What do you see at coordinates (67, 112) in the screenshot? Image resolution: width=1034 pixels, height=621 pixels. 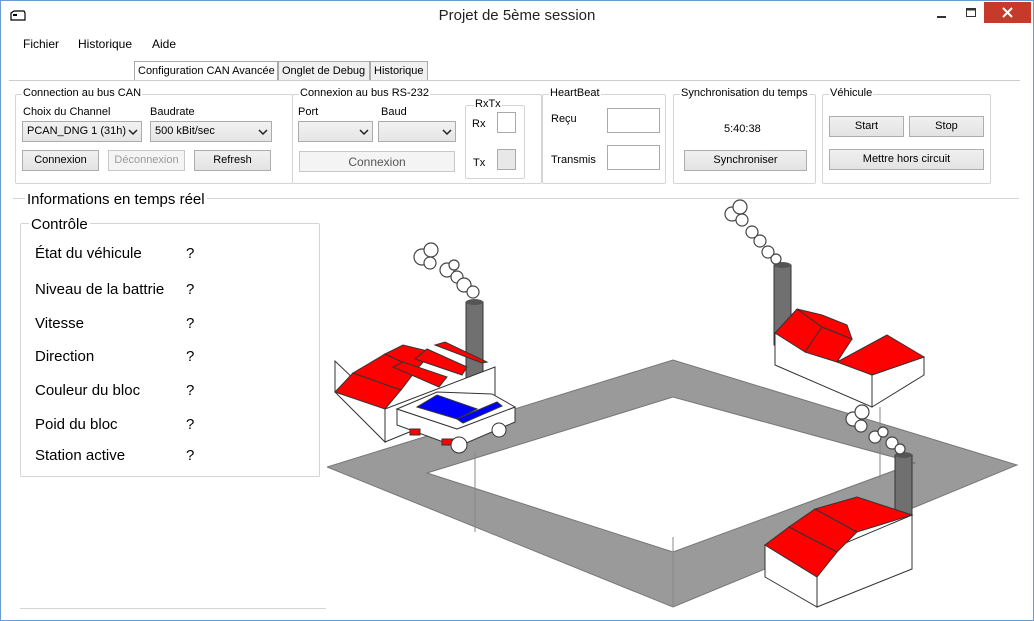 I see `channel-label: Choix du Channel` at bounding box center [67, 112].